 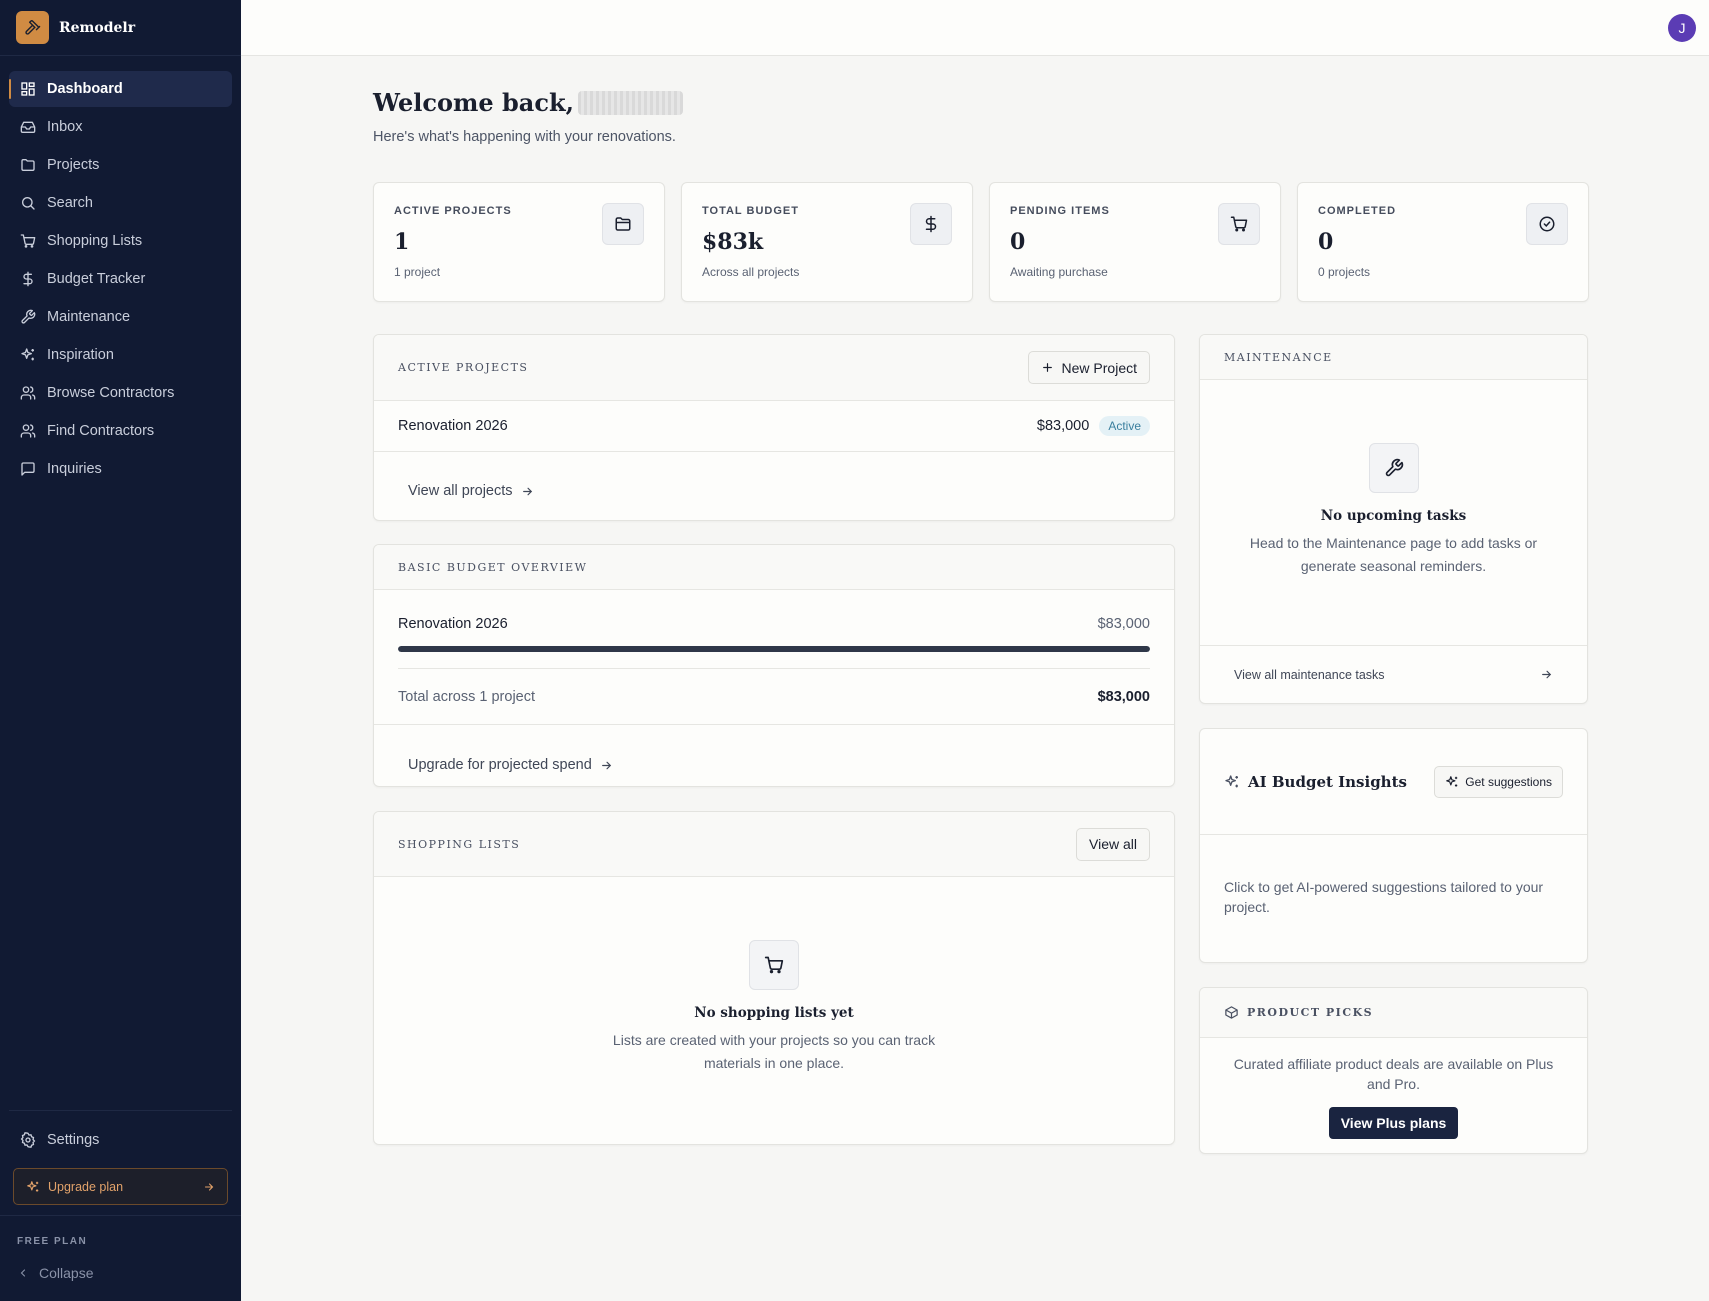 I want to click on budget-progress-bar, so click(x=774, y=649).